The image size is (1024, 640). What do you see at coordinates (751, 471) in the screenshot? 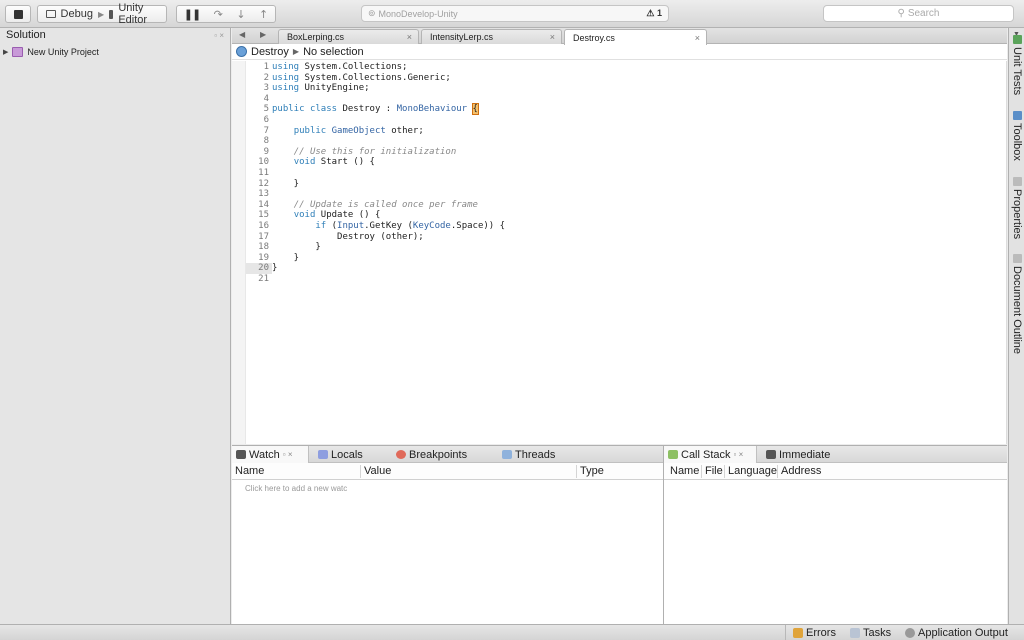
I see `column-language: Language` at bounding box center [751, 471].